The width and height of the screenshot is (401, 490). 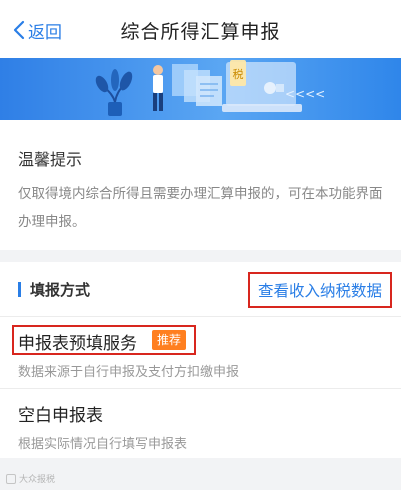 I want to click on notice-text: 仅取得境内综合所得且需要办理汇算申报的，可在本功能界面办理申报。, so click(x=200, y=208).